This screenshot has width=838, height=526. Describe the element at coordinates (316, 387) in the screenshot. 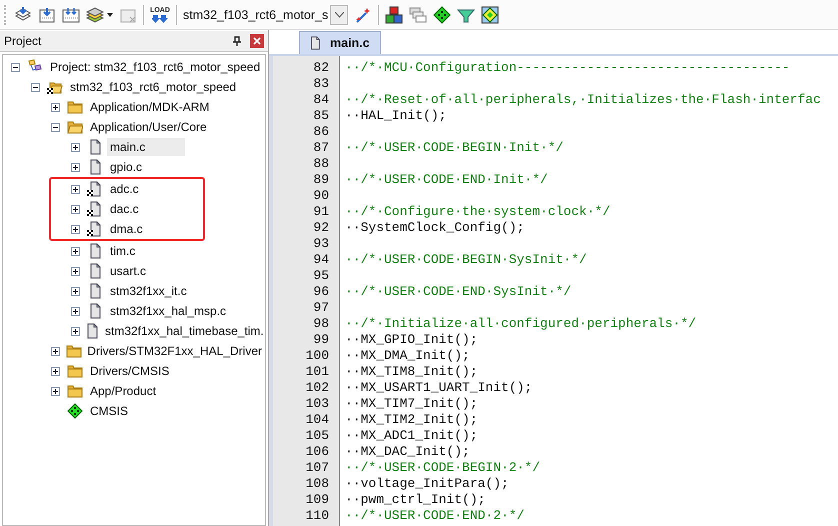

I see `line-number: 102` at that location.